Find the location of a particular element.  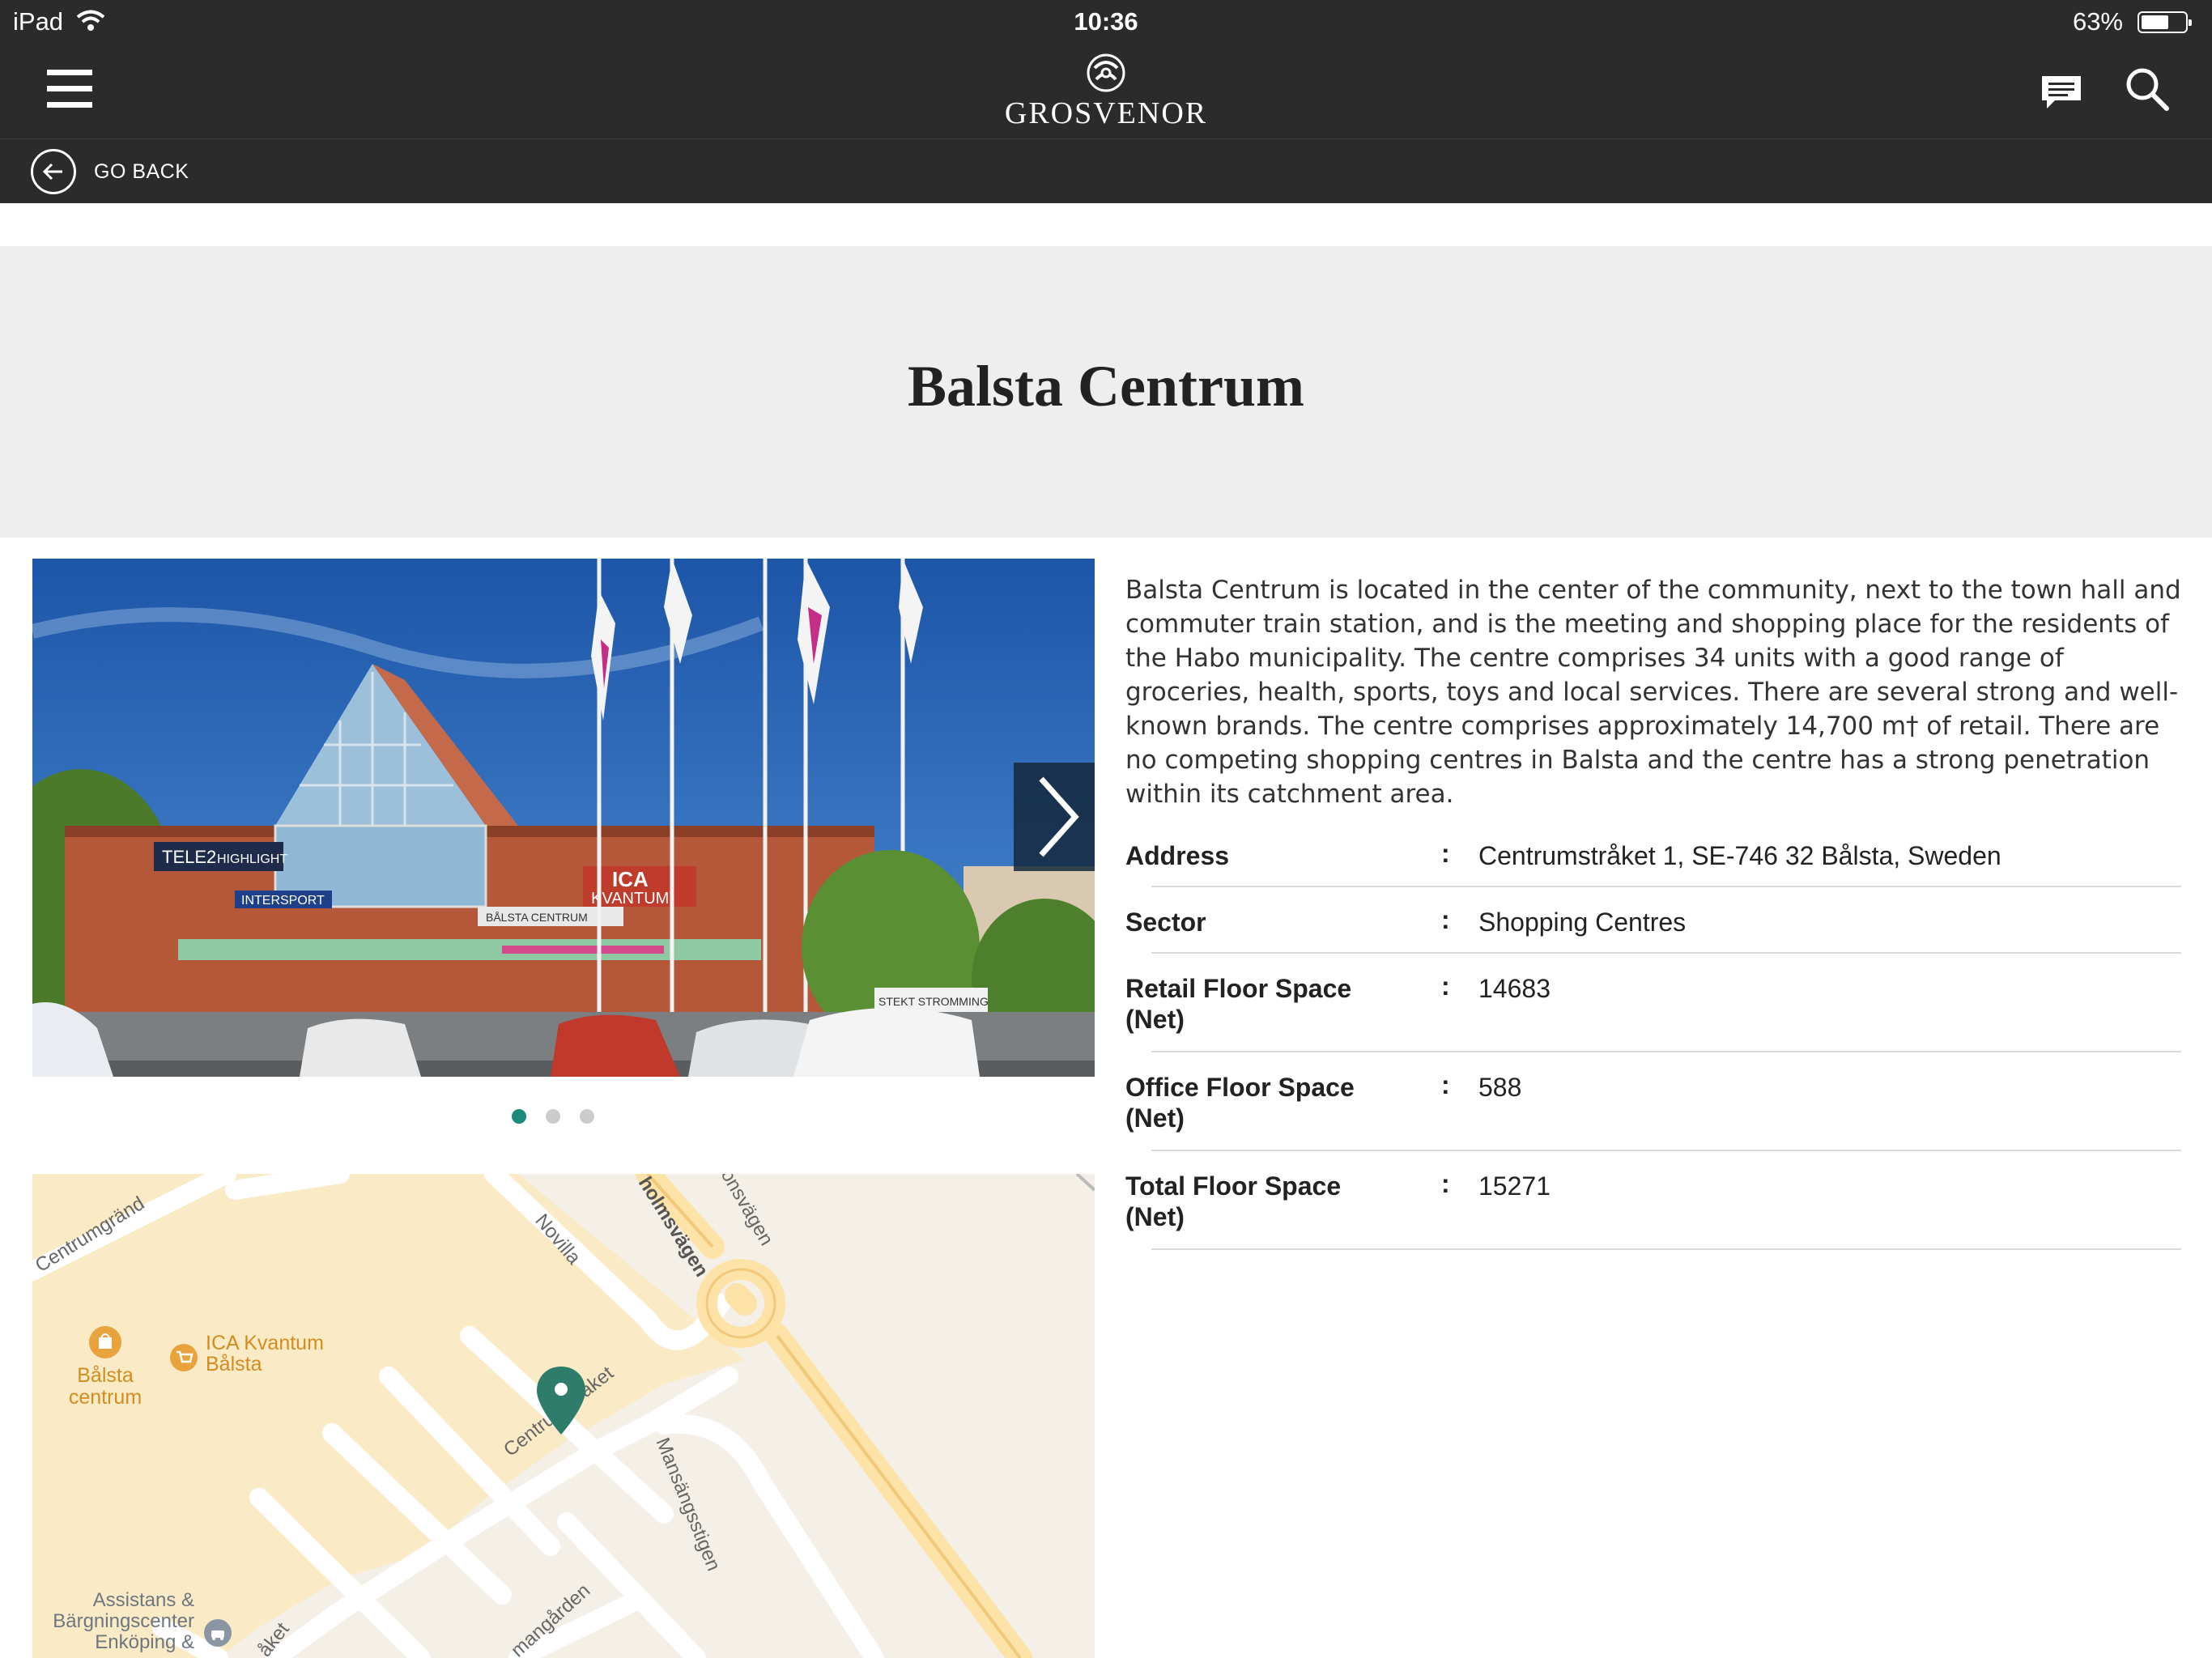

status-bar: iPad 10:36 63% is located at coordinates (1106, 22).